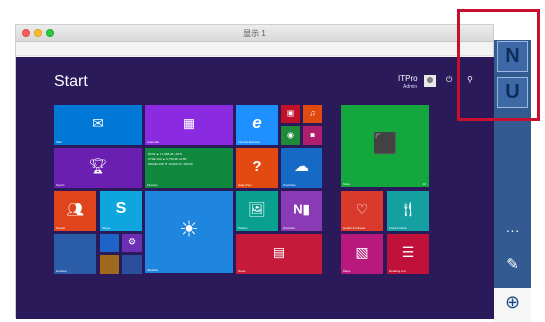 The image size is (545, 322). I want to click on tile-label: Reading List, so click(397, 271).